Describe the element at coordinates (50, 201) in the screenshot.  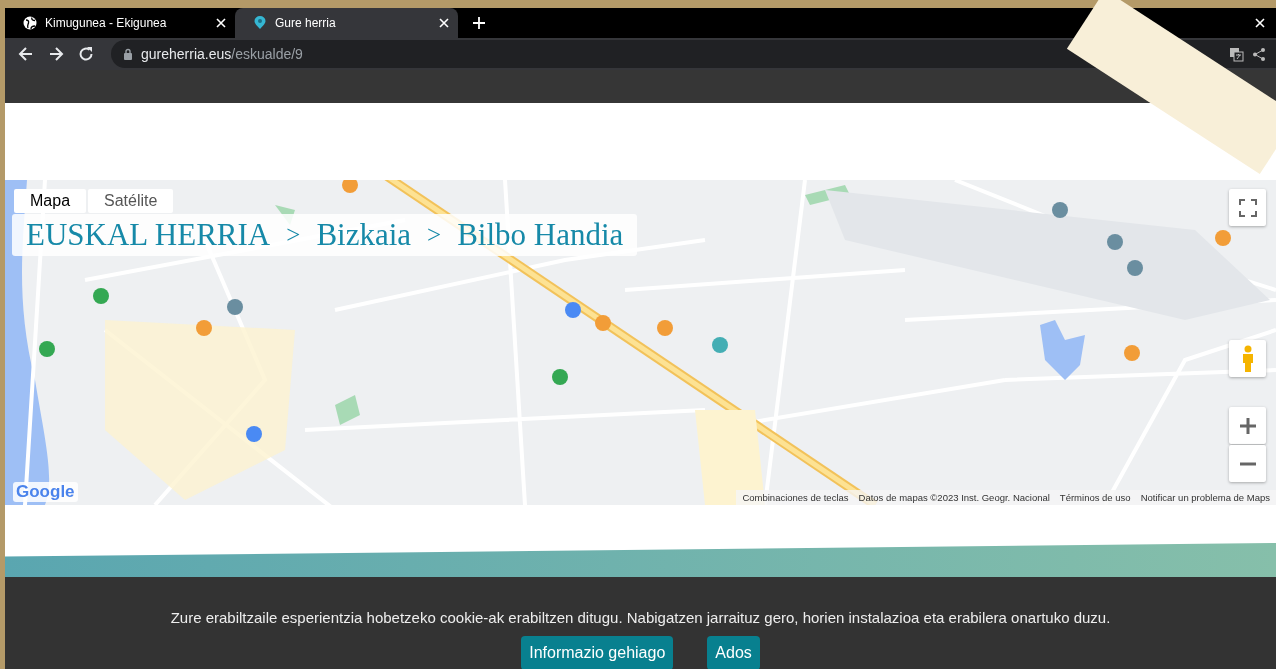
I see `map-type-button: Mapa` at that location.